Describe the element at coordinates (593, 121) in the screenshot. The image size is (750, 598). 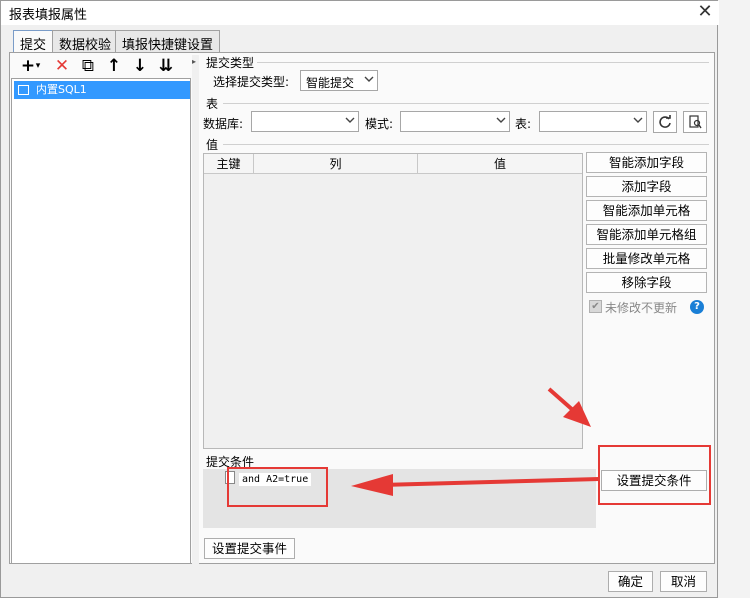
I see `table-select` at that location.